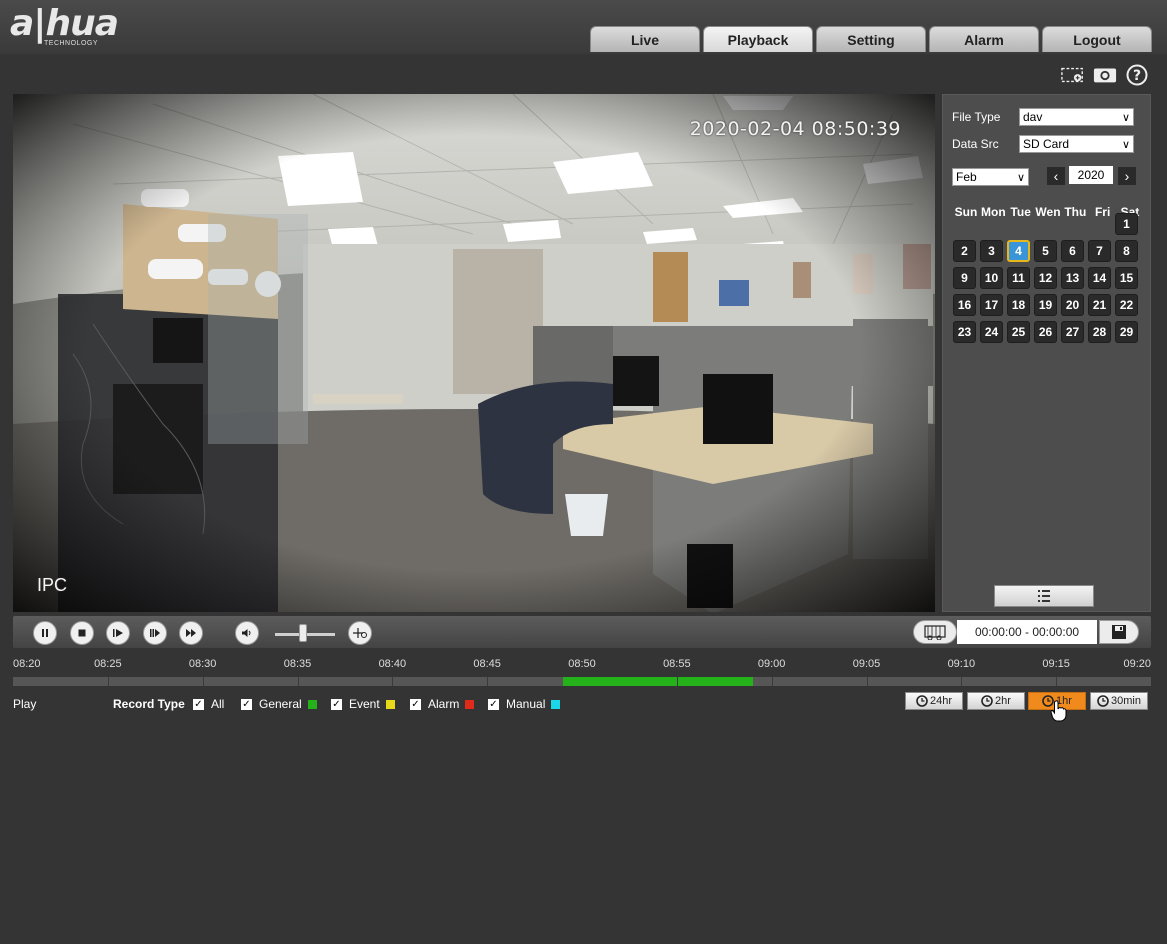  Describe the element at coordinates (202, 664) in the screenshot. I see `timeline-tick-label: 08:30` at that location.